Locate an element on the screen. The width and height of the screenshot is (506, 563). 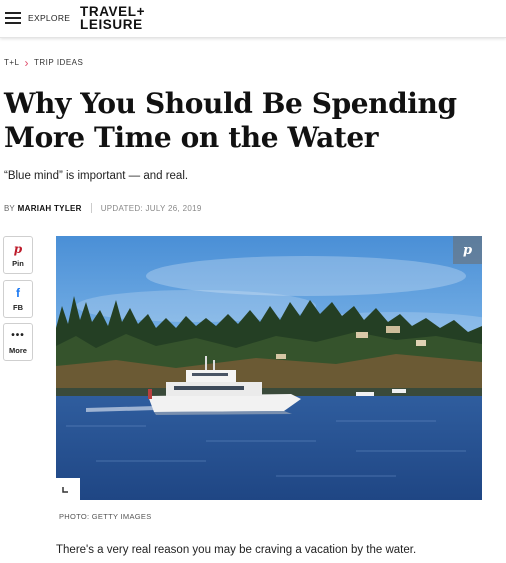
updated-date: UPDATED: JULY 26, 2019 is located at coordinates (151, 208).